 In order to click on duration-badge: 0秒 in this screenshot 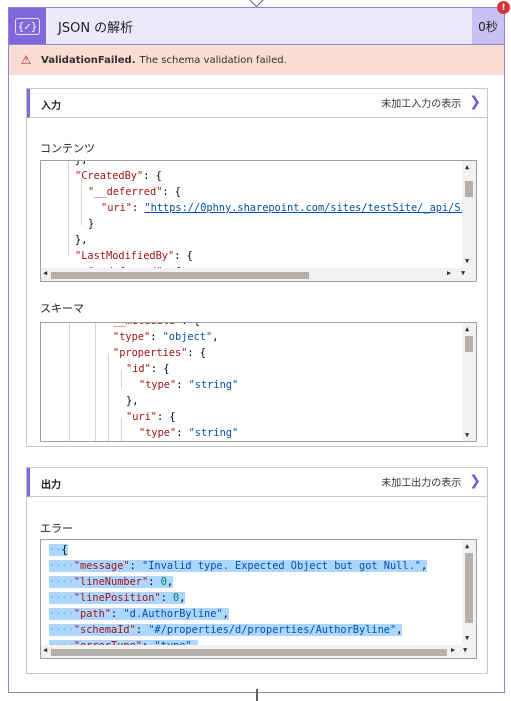, I will do `click(488, 26)`.